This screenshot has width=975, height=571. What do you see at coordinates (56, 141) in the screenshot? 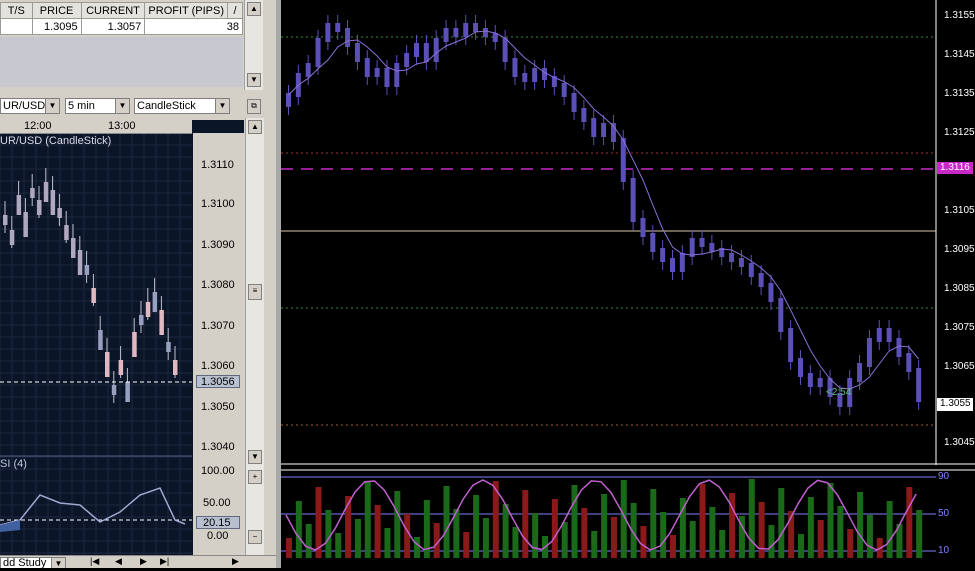
I see `mini-chart-title: UR/USD (CandleStick)` at bounding box center [56, 141].